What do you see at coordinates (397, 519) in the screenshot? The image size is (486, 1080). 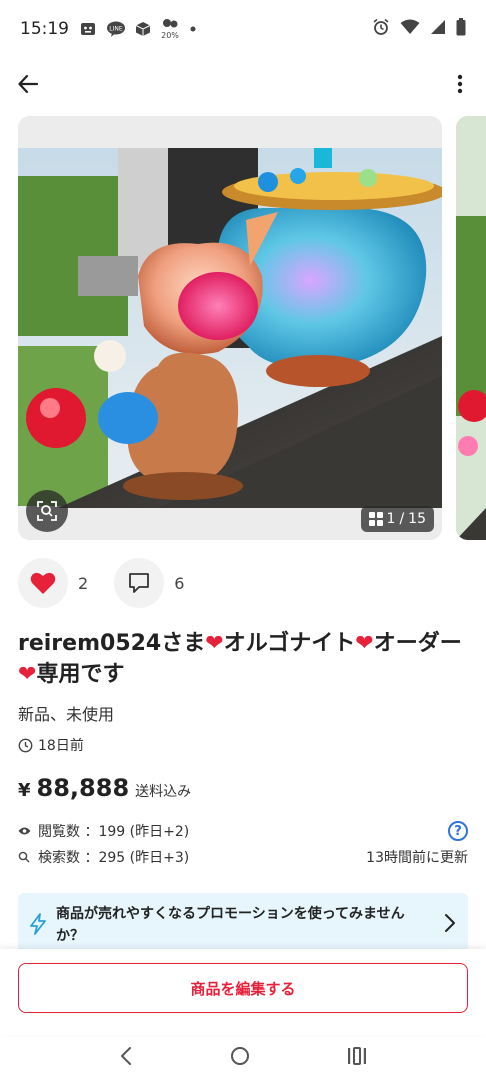 I see `photo-counter: 1 / 15` at bounding box center [397, 519].